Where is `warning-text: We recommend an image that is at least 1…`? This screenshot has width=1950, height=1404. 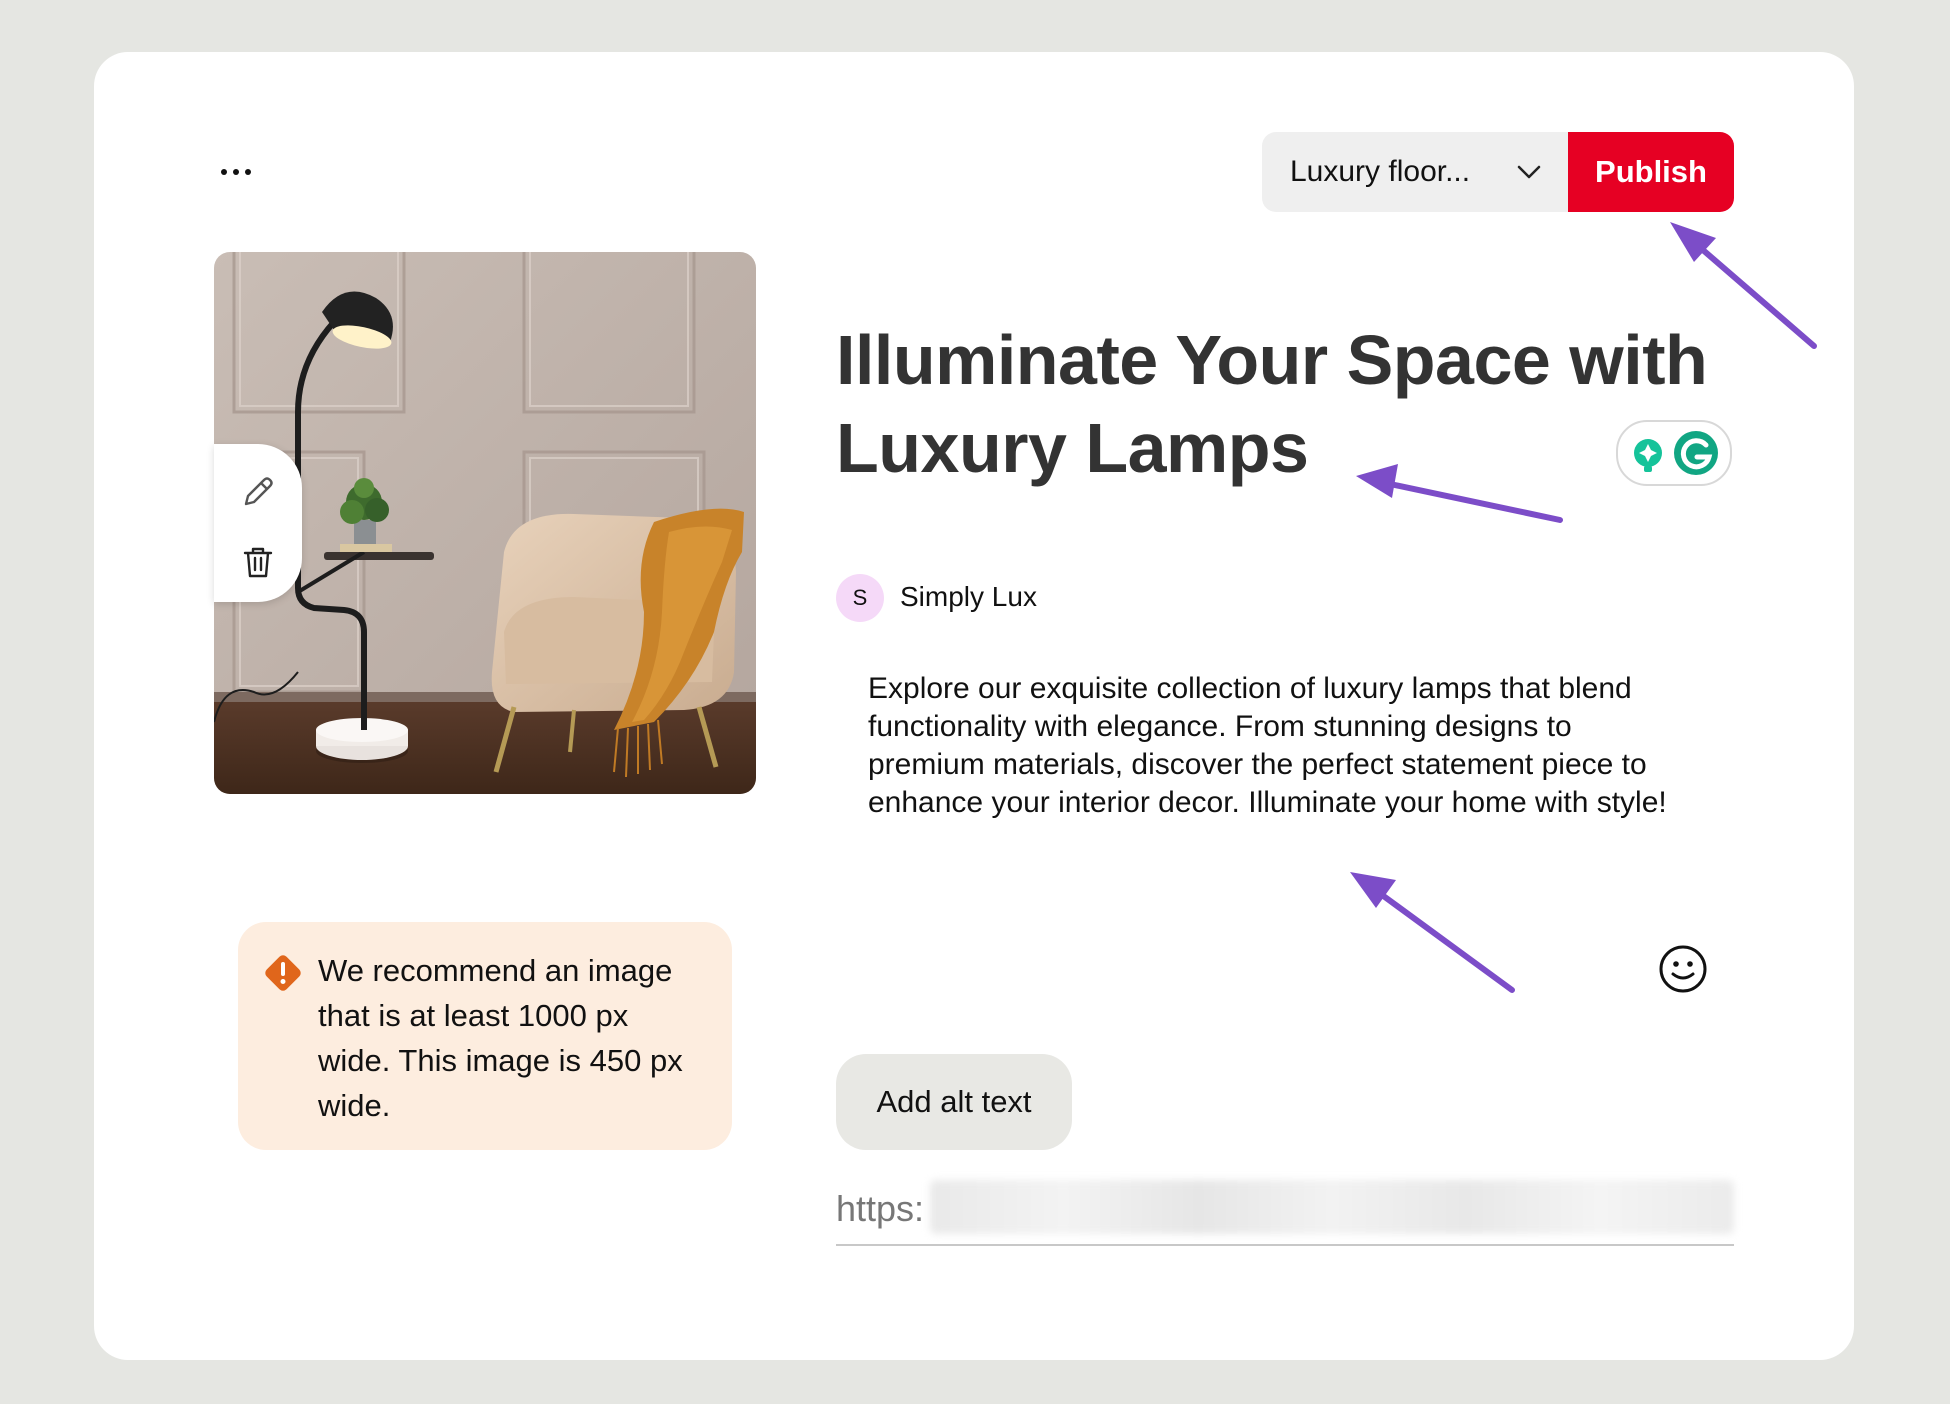
warning-text: We recommend an image that is at least 1… is located at coordinates (500, 1038).